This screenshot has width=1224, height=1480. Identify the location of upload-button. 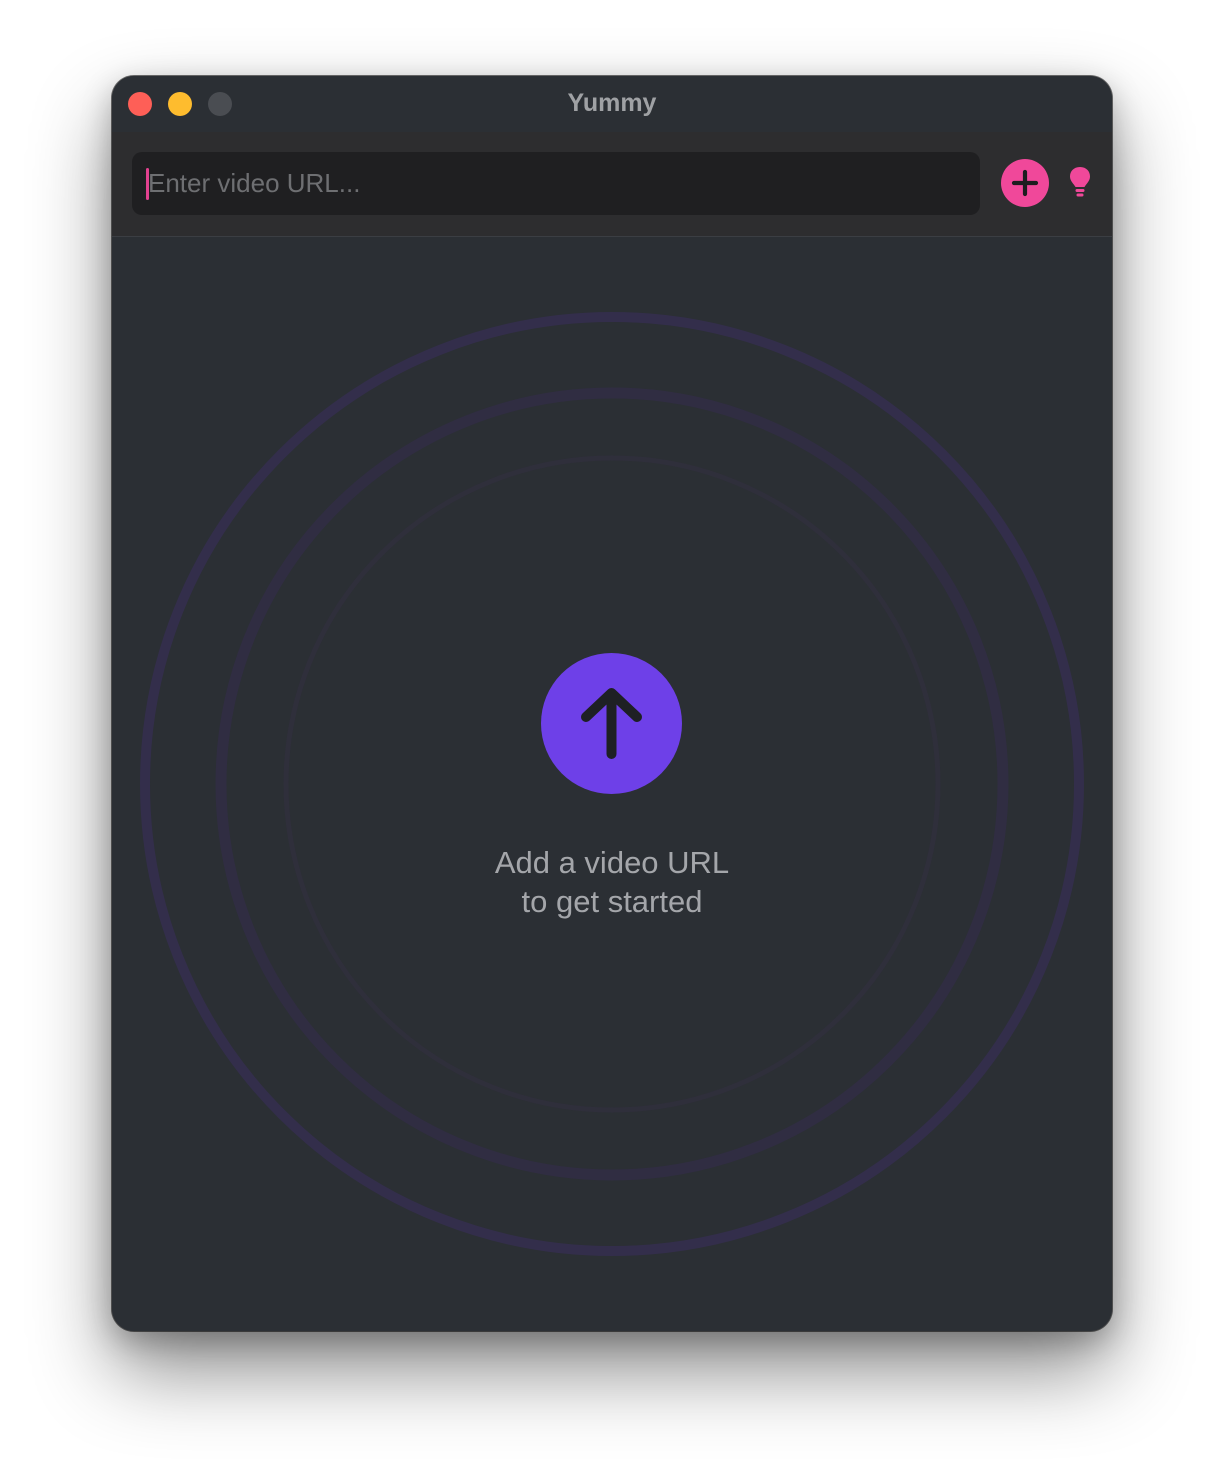
(611, 723).